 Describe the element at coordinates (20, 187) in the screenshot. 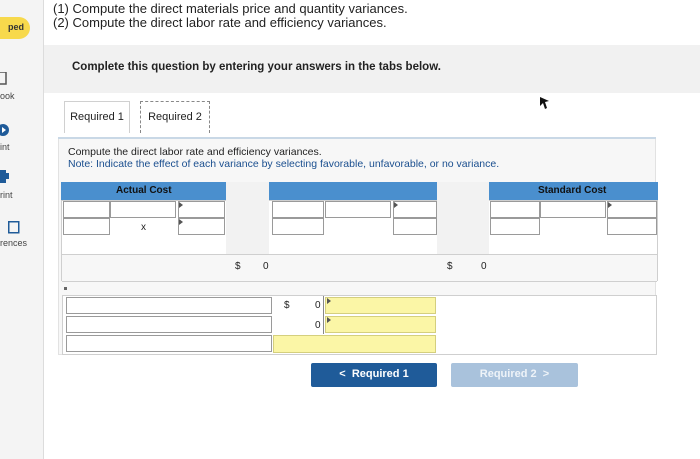

I see `sidebar-item-print: rint` at that location.